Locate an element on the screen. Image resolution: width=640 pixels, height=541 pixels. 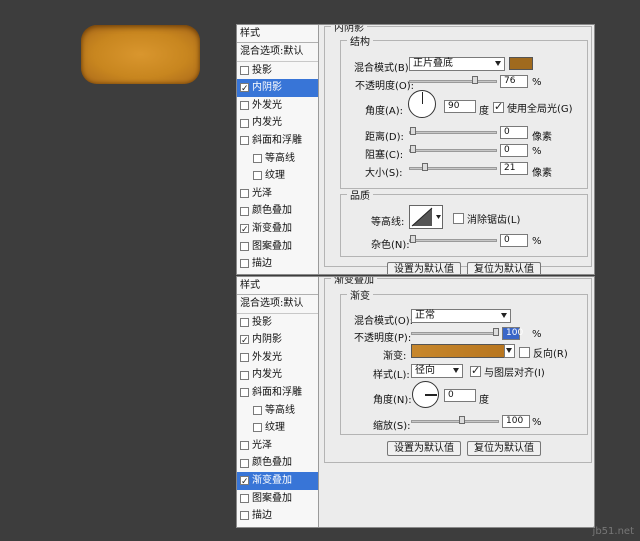
opacity-input: 76 is located at coordinates (514, 81).